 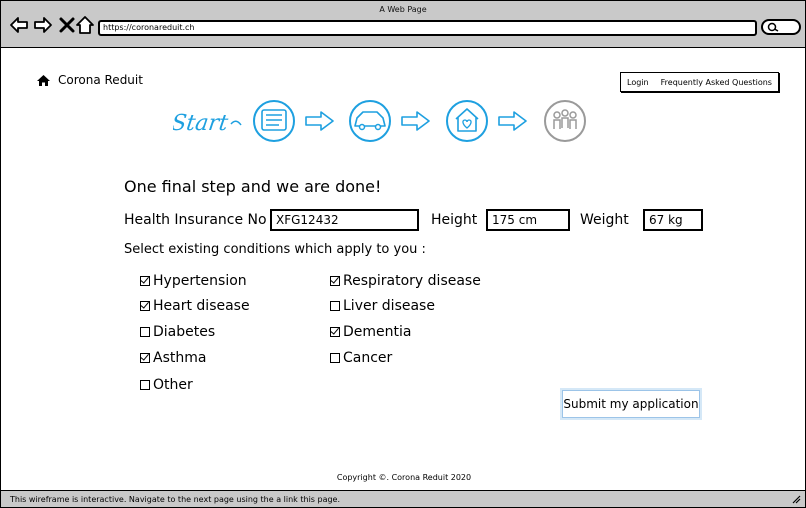 I want to click on step-house-icon, so click(x=467, y=121).